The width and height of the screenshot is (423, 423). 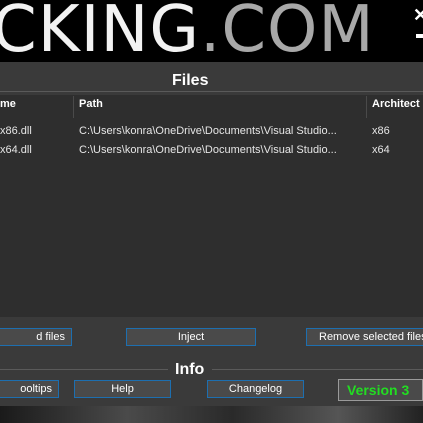 What do you see at coordinates (211, 414) in the screenshot?
I see `background-strip` at bounding box center [211, 414].